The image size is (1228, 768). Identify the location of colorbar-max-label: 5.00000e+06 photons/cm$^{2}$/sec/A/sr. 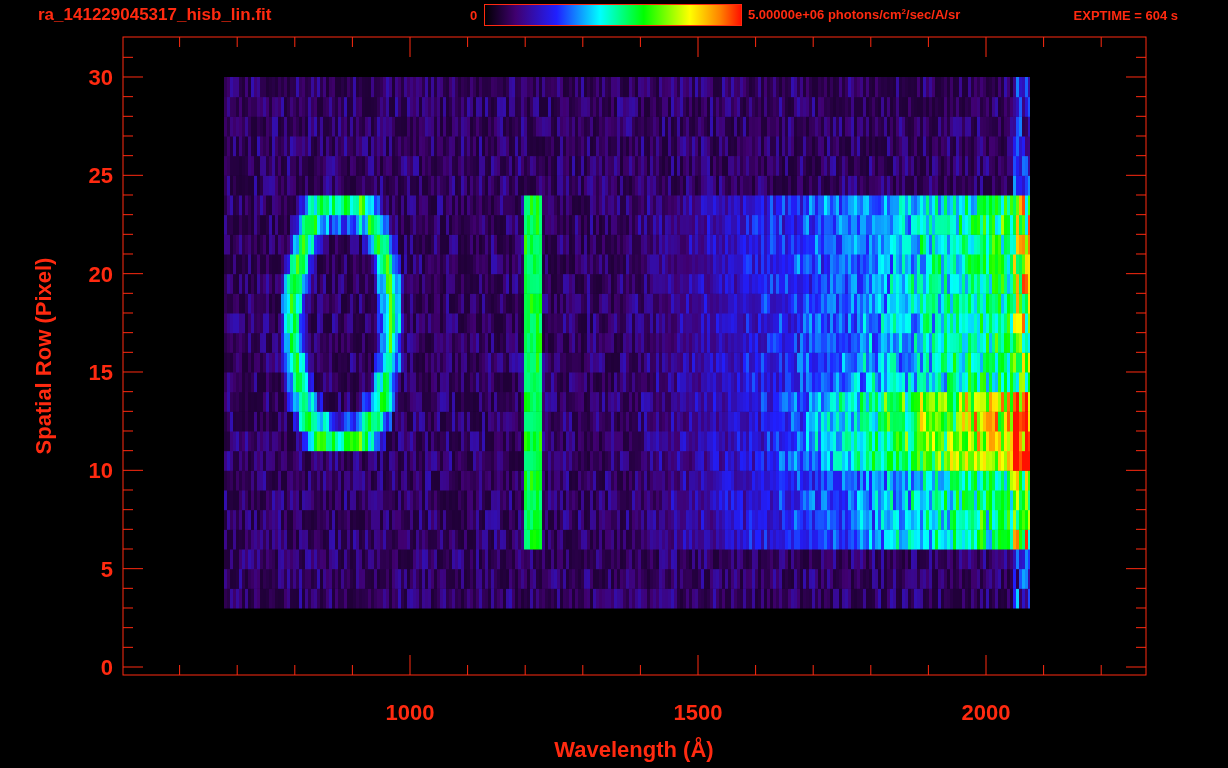
(854, 15).